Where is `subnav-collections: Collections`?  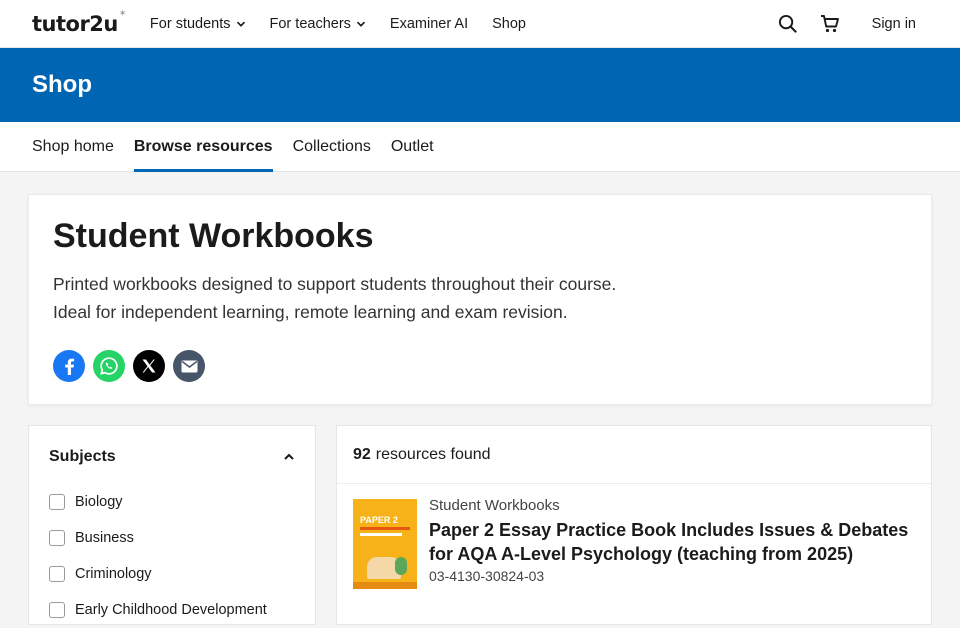
subnav-collections: Collections is located at coordinates (332, 146).